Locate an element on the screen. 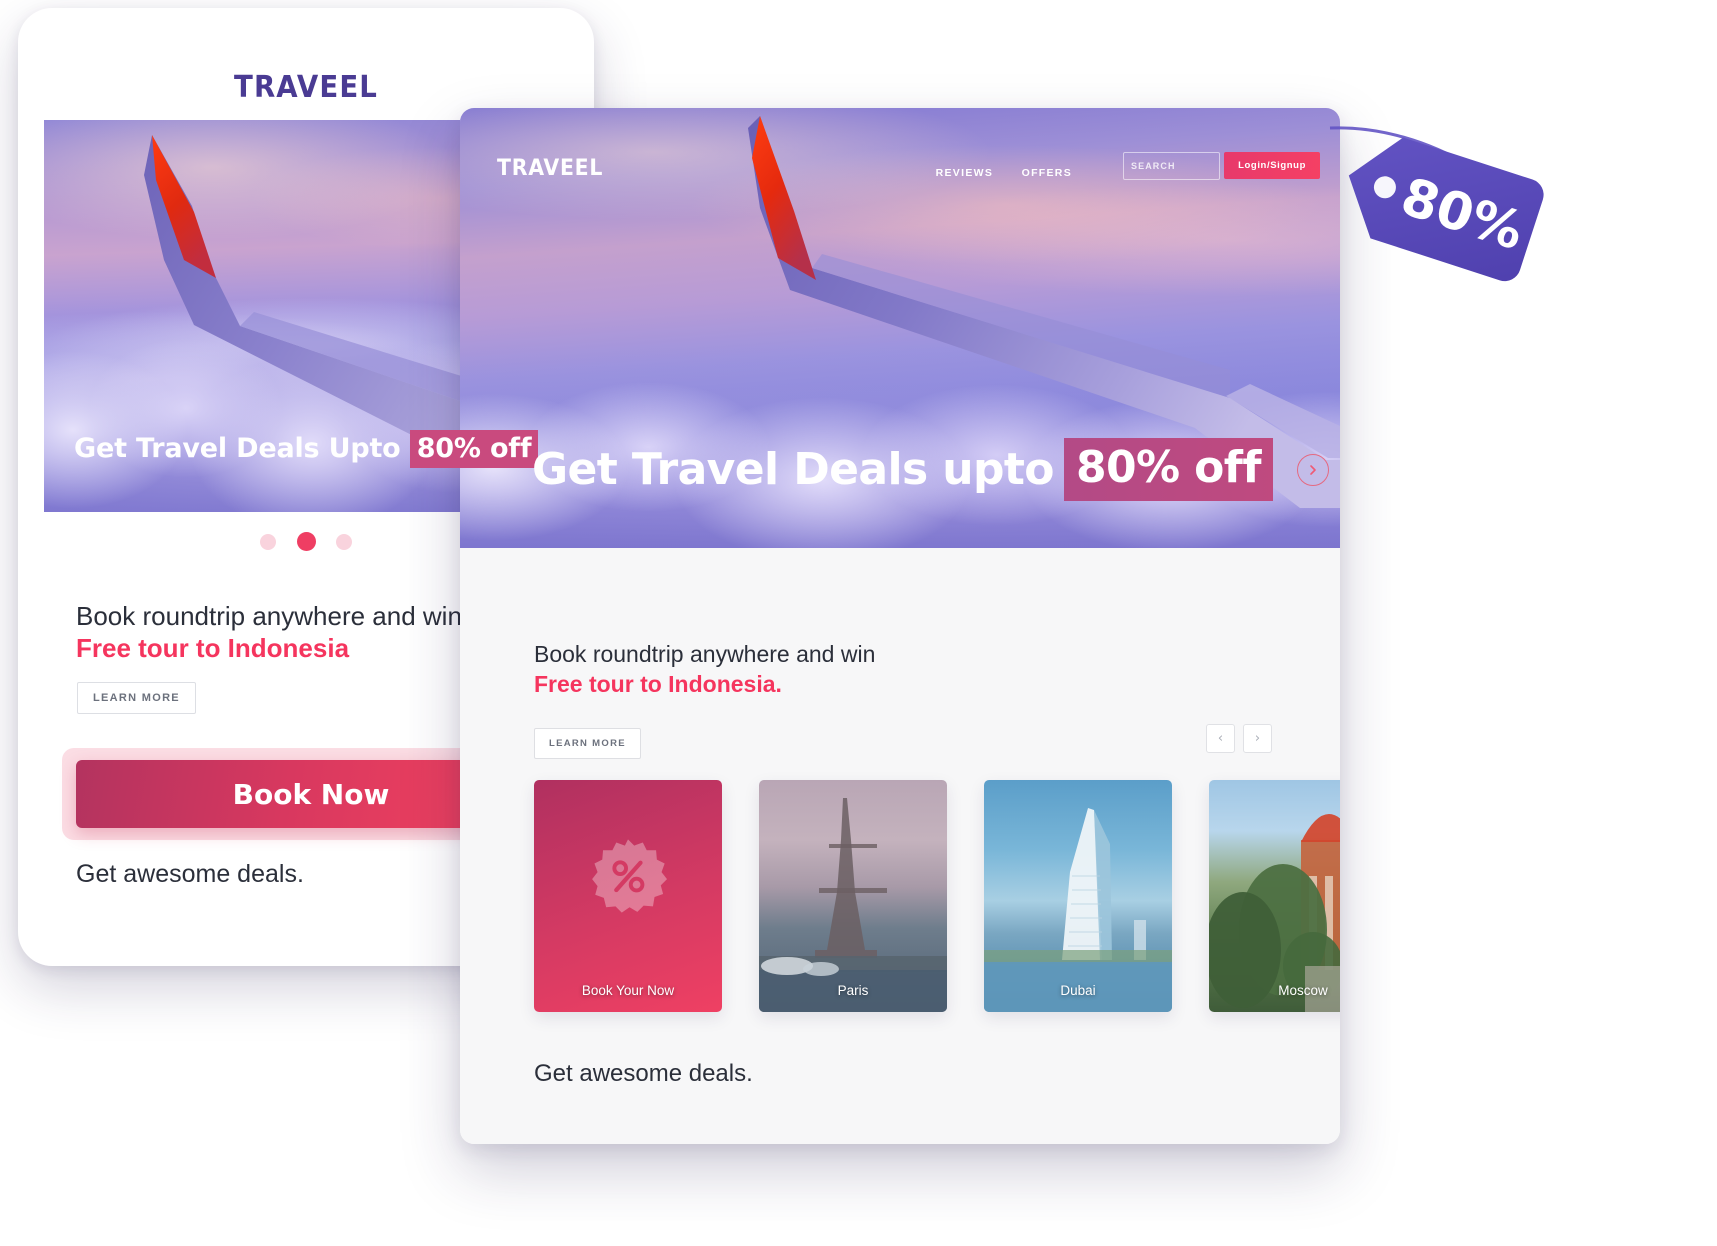  card-book-your-now: Book Your Now is located at coordinates (628, 896).